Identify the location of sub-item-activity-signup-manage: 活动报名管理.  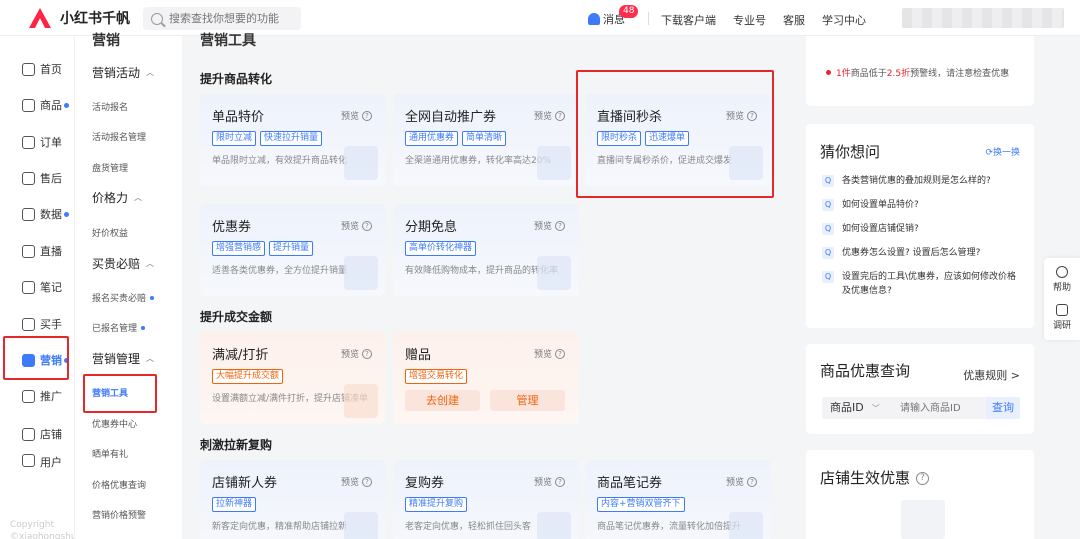
(119, 136).